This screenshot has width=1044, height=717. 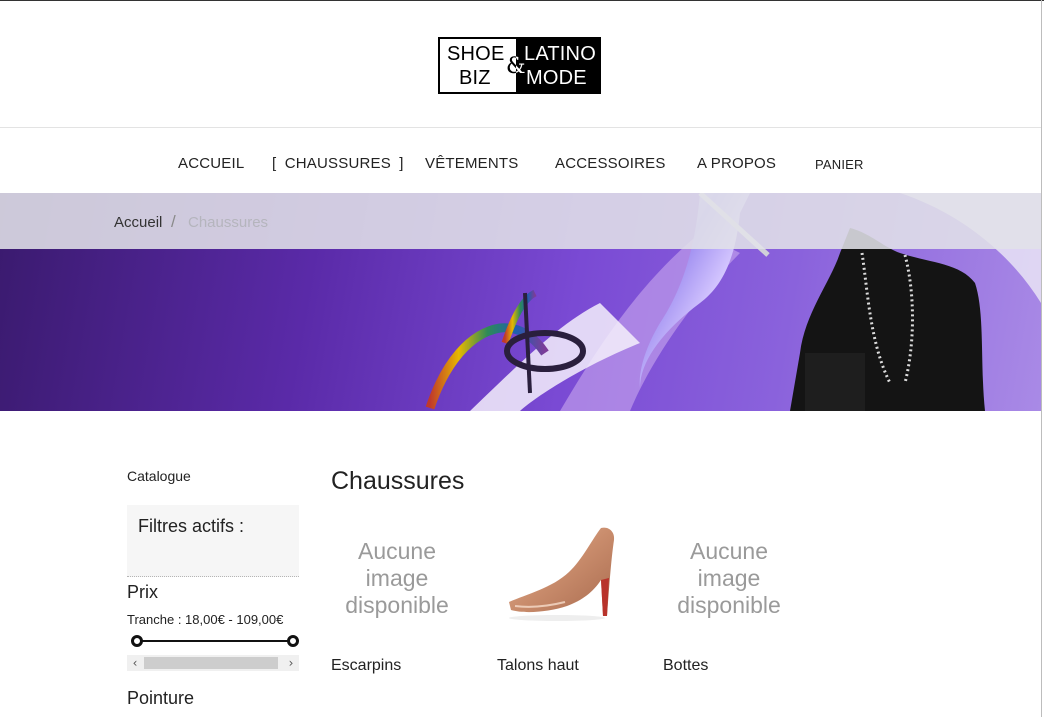 I want to click on scrollbar-thumb, so click(x=211, y=663).